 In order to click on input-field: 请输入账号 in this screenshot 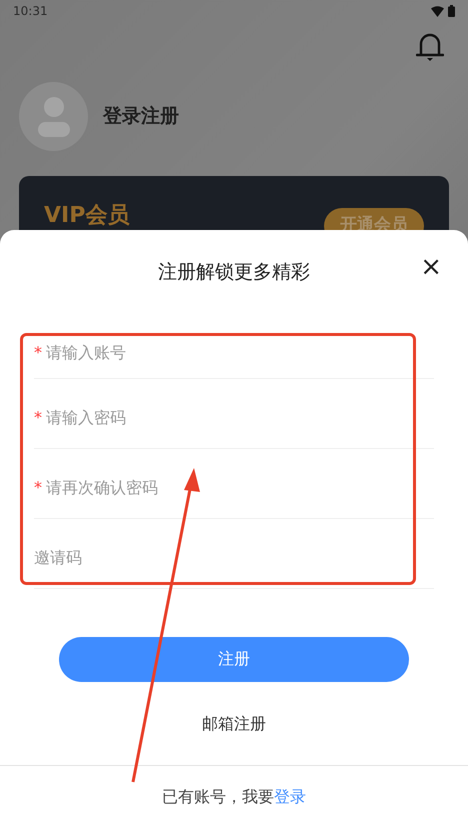, I will do `click(240, 352)`.